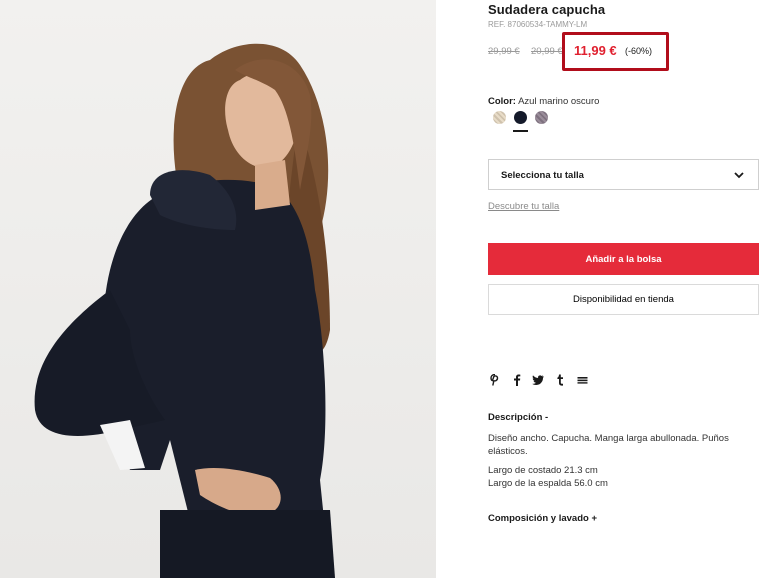 The width and height of the screenshot is (779, 578). What do you see at coordinates (623, 299) in the screenshot?
I see `store-availability-button: Disponibilidad en tienda` at bounding box center [623, 299].